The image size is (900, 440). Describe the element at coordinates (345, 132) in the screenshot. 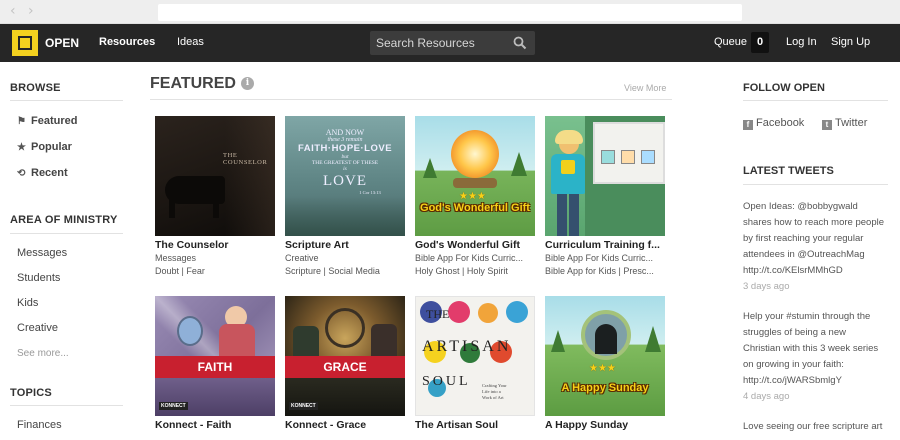

I see `thumbnail-text: AND NOW` at that location.